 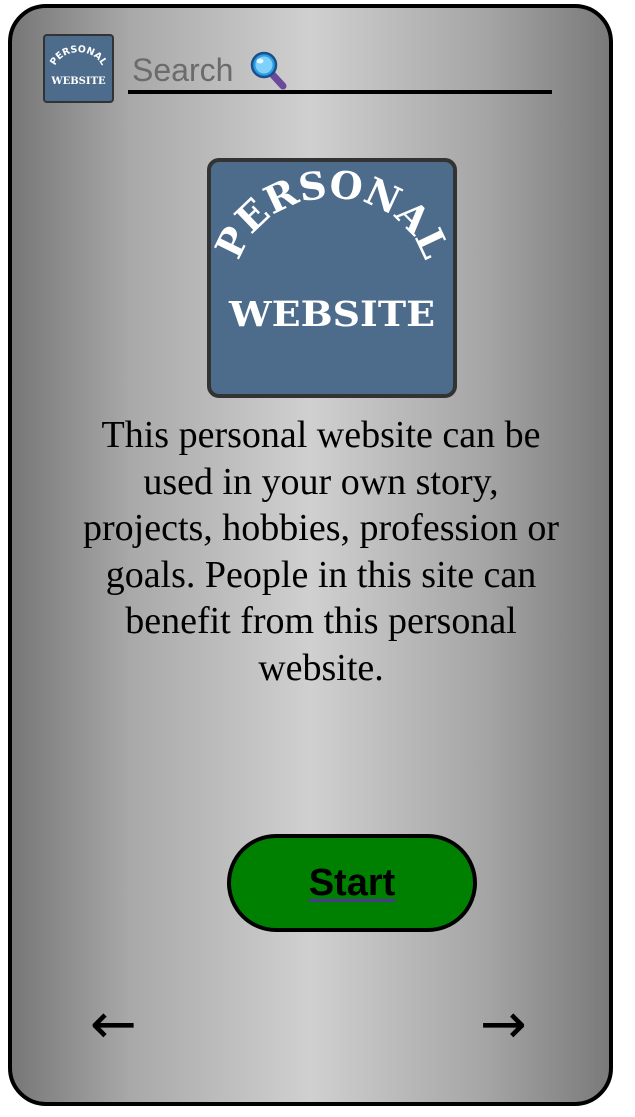 I want to click on start-button-label: Start, so click(x=352, y=882).